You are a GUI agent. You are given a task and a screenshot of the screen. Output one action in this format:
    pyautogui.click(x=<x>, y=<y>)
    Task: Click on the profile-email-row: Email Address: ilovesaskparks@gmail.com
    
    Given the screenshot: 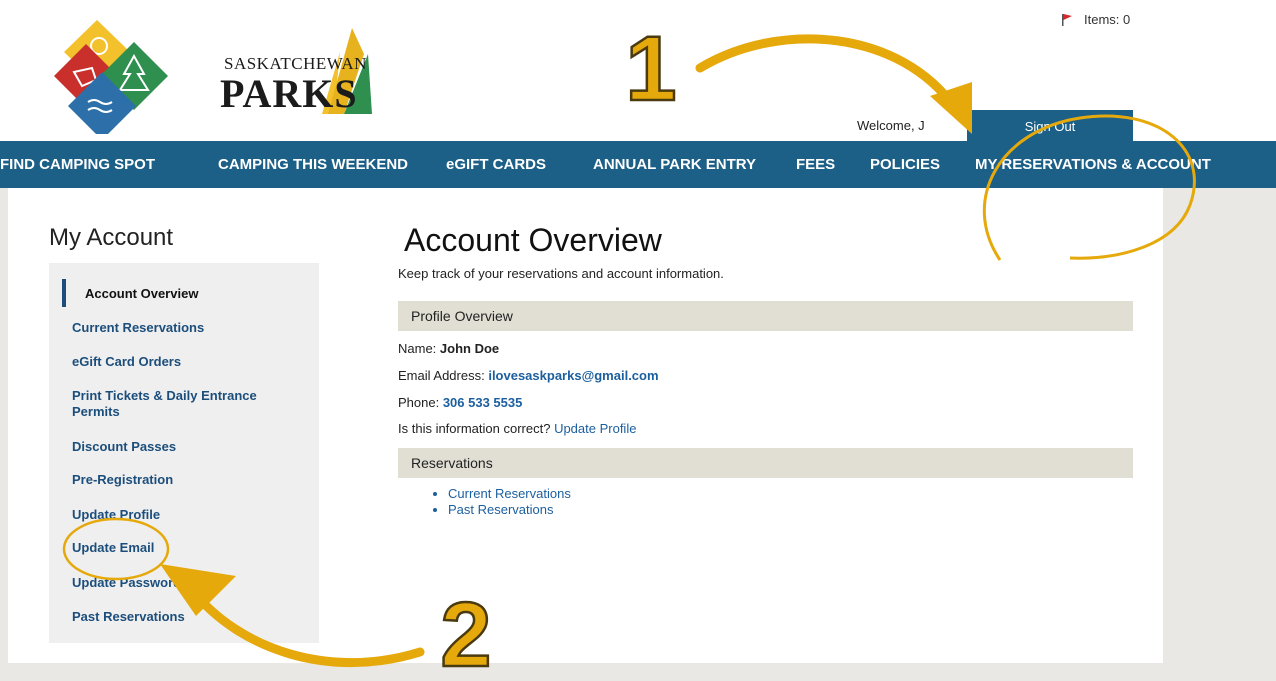 What is the action you would take?
    pyautogui.click(x=528, y=375)
    